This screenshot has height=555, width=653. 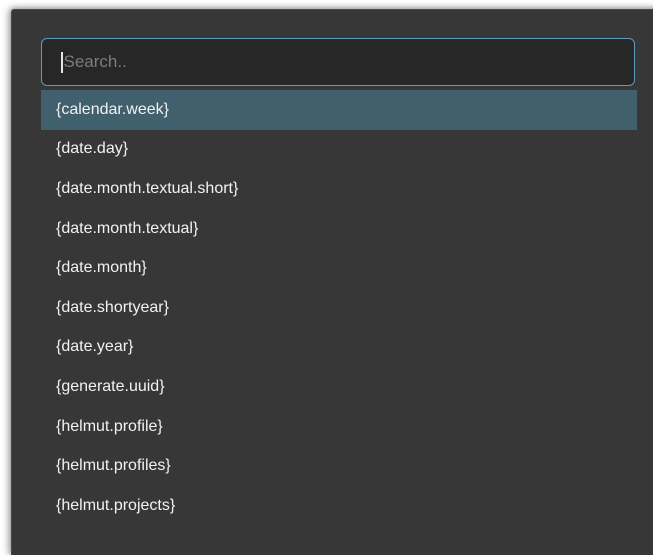 I want to click on search-field, so click(x=338, y=62).